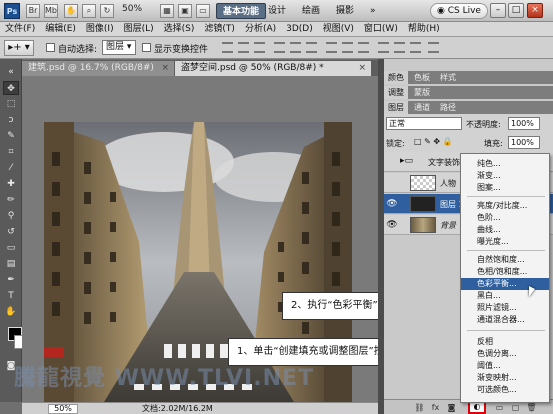 The height and width of the screenshot is (414, 553). What do you see at coordinates (396, 92) in the screenshot?
I see `tab-adjustments: 调整` at bounding box center [396, 92].